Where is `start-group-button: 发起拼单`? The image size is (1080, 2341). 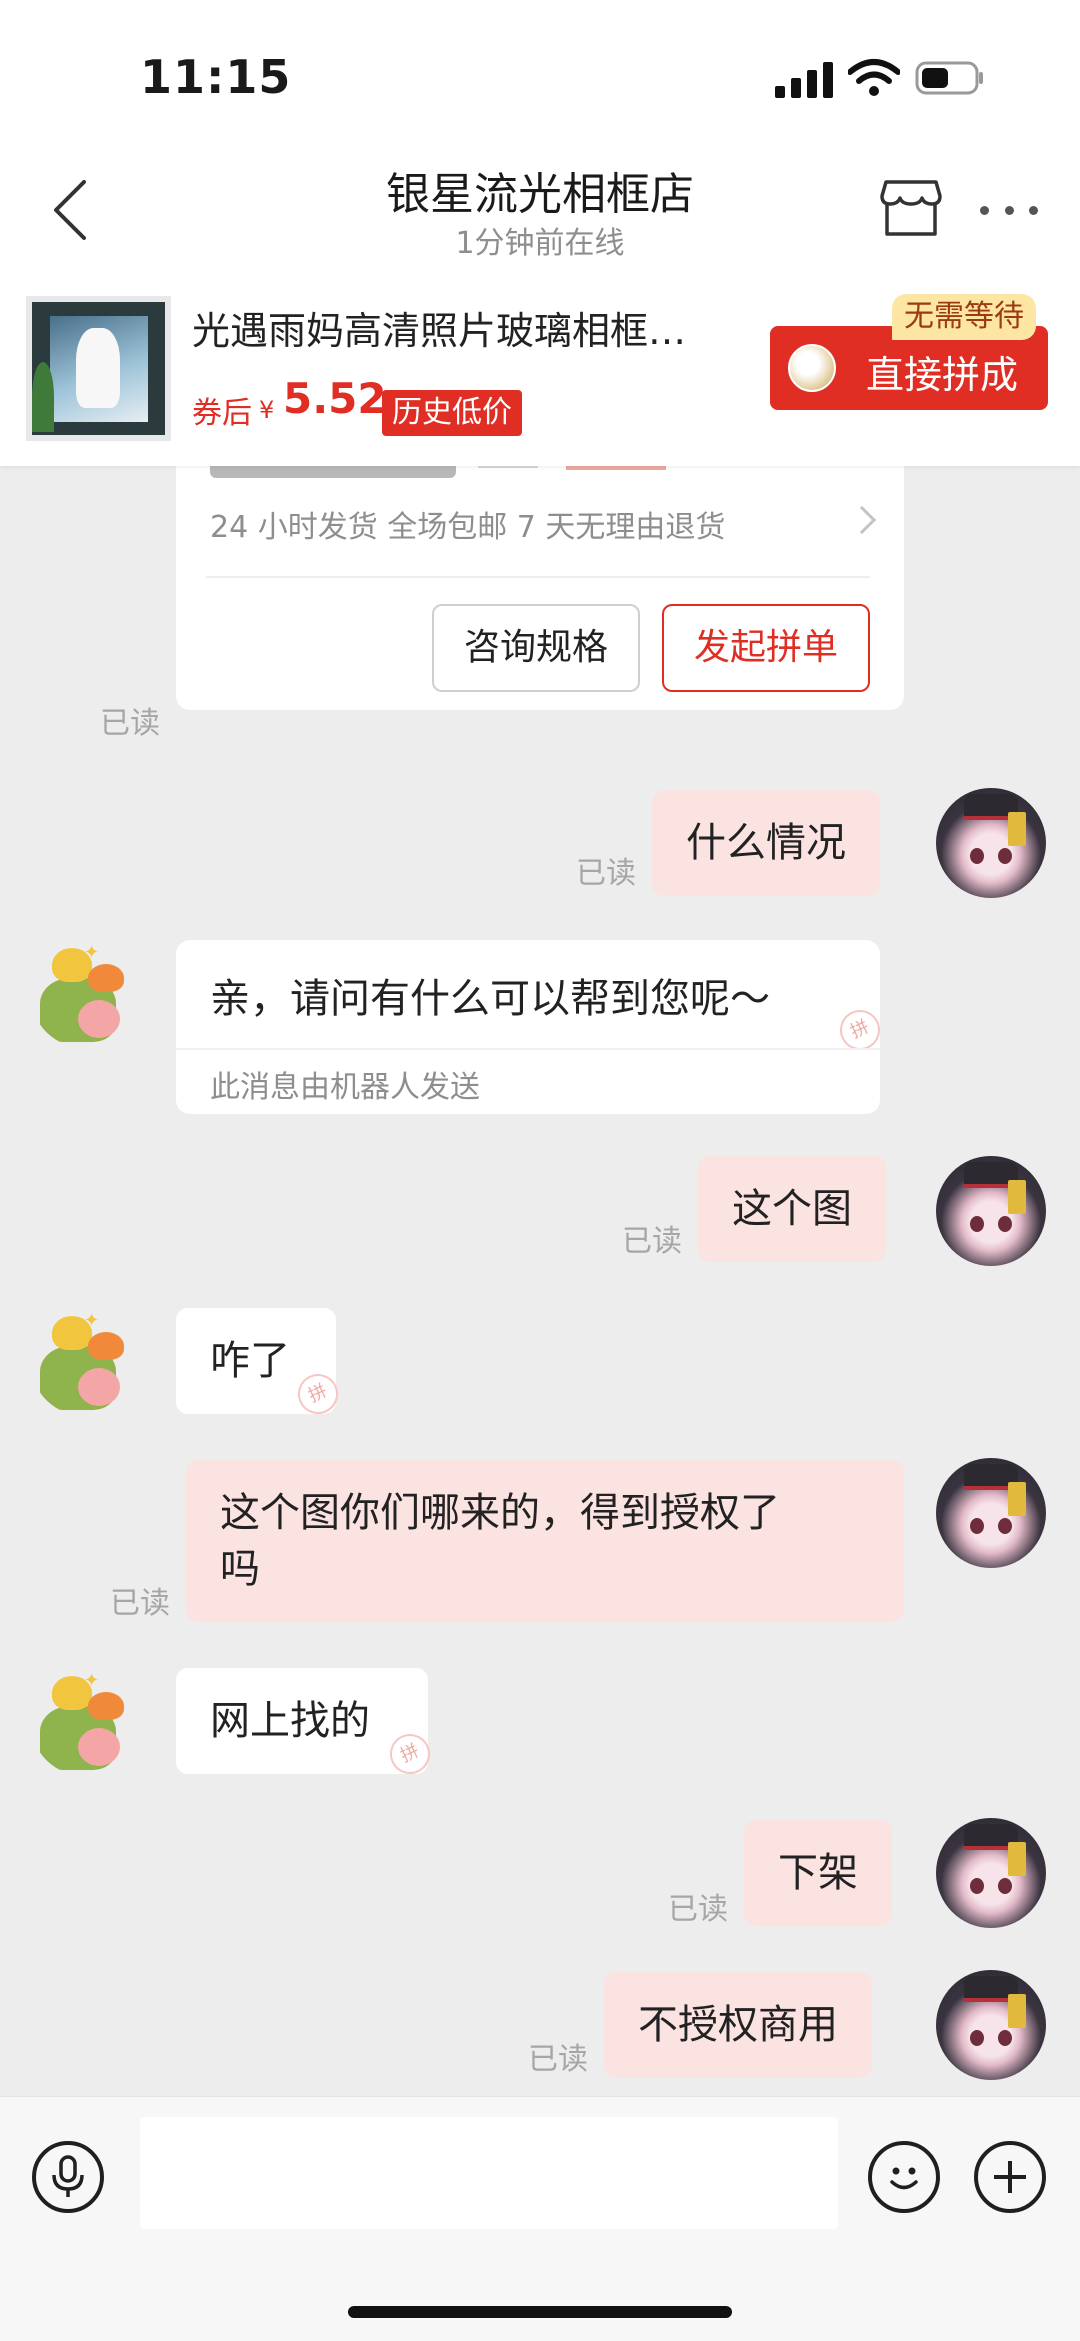
start-group-button: 发起拼单 is located at coordinates (766, 648).